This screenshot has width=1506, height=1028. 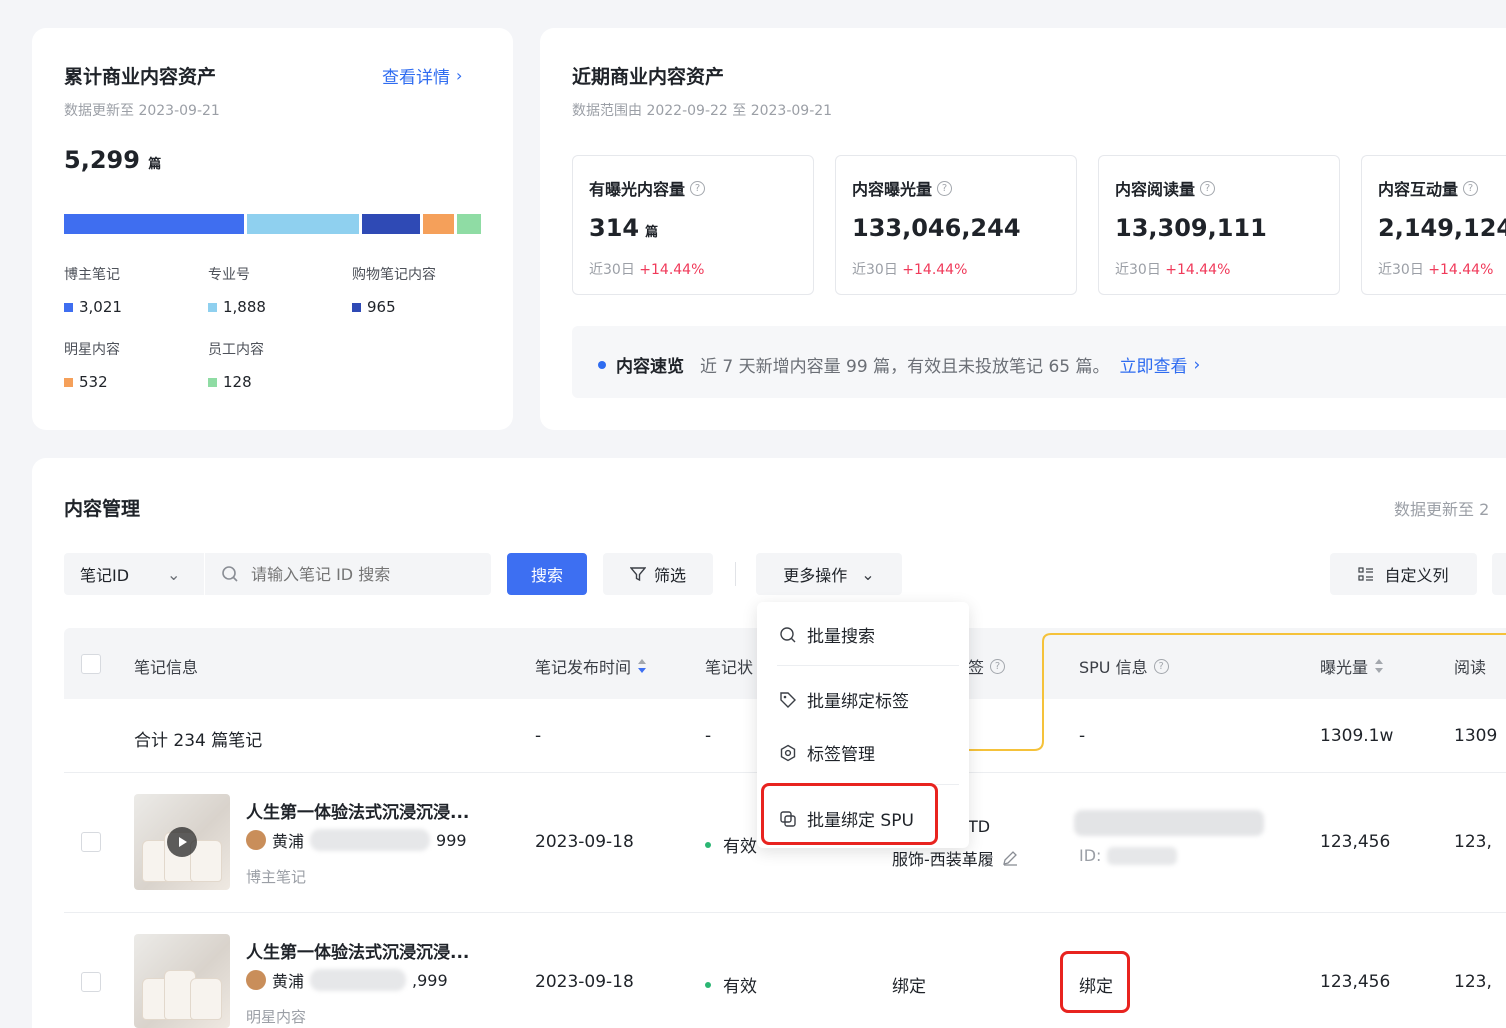 What do you see at coordinates (1499, 574) in the screenshot?
I see `extra-toolbar-button` at bounding box center [1499, 574].